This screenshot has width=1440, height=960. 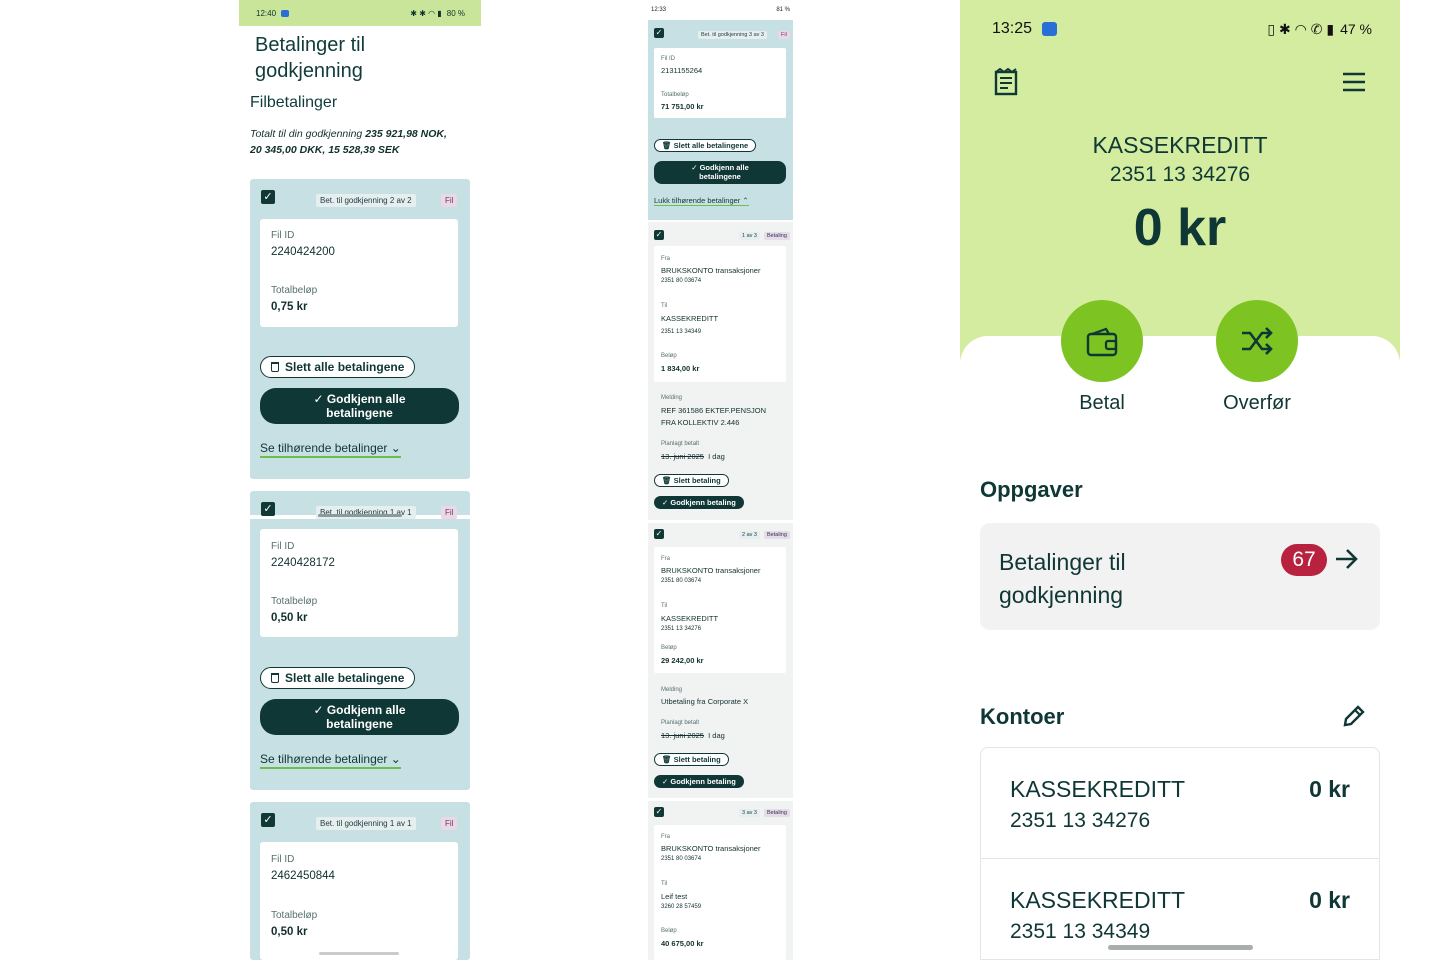 I want to click on close-related-payments-link: Lukk tilhørende betalinger ⌃, so click(x=701, y=201).